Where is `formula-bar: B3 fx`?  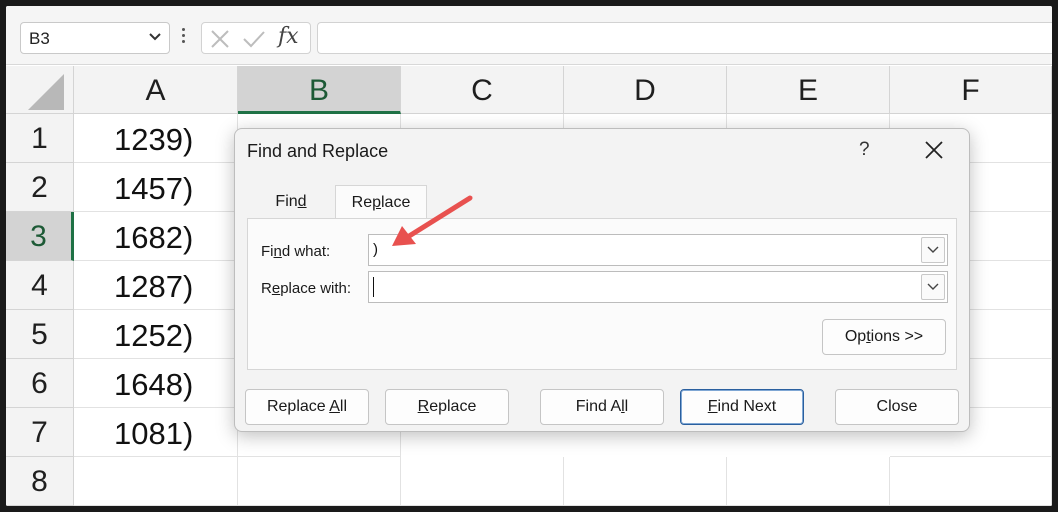
formula-bar: B3 fx is located at coordinates (529, 35).